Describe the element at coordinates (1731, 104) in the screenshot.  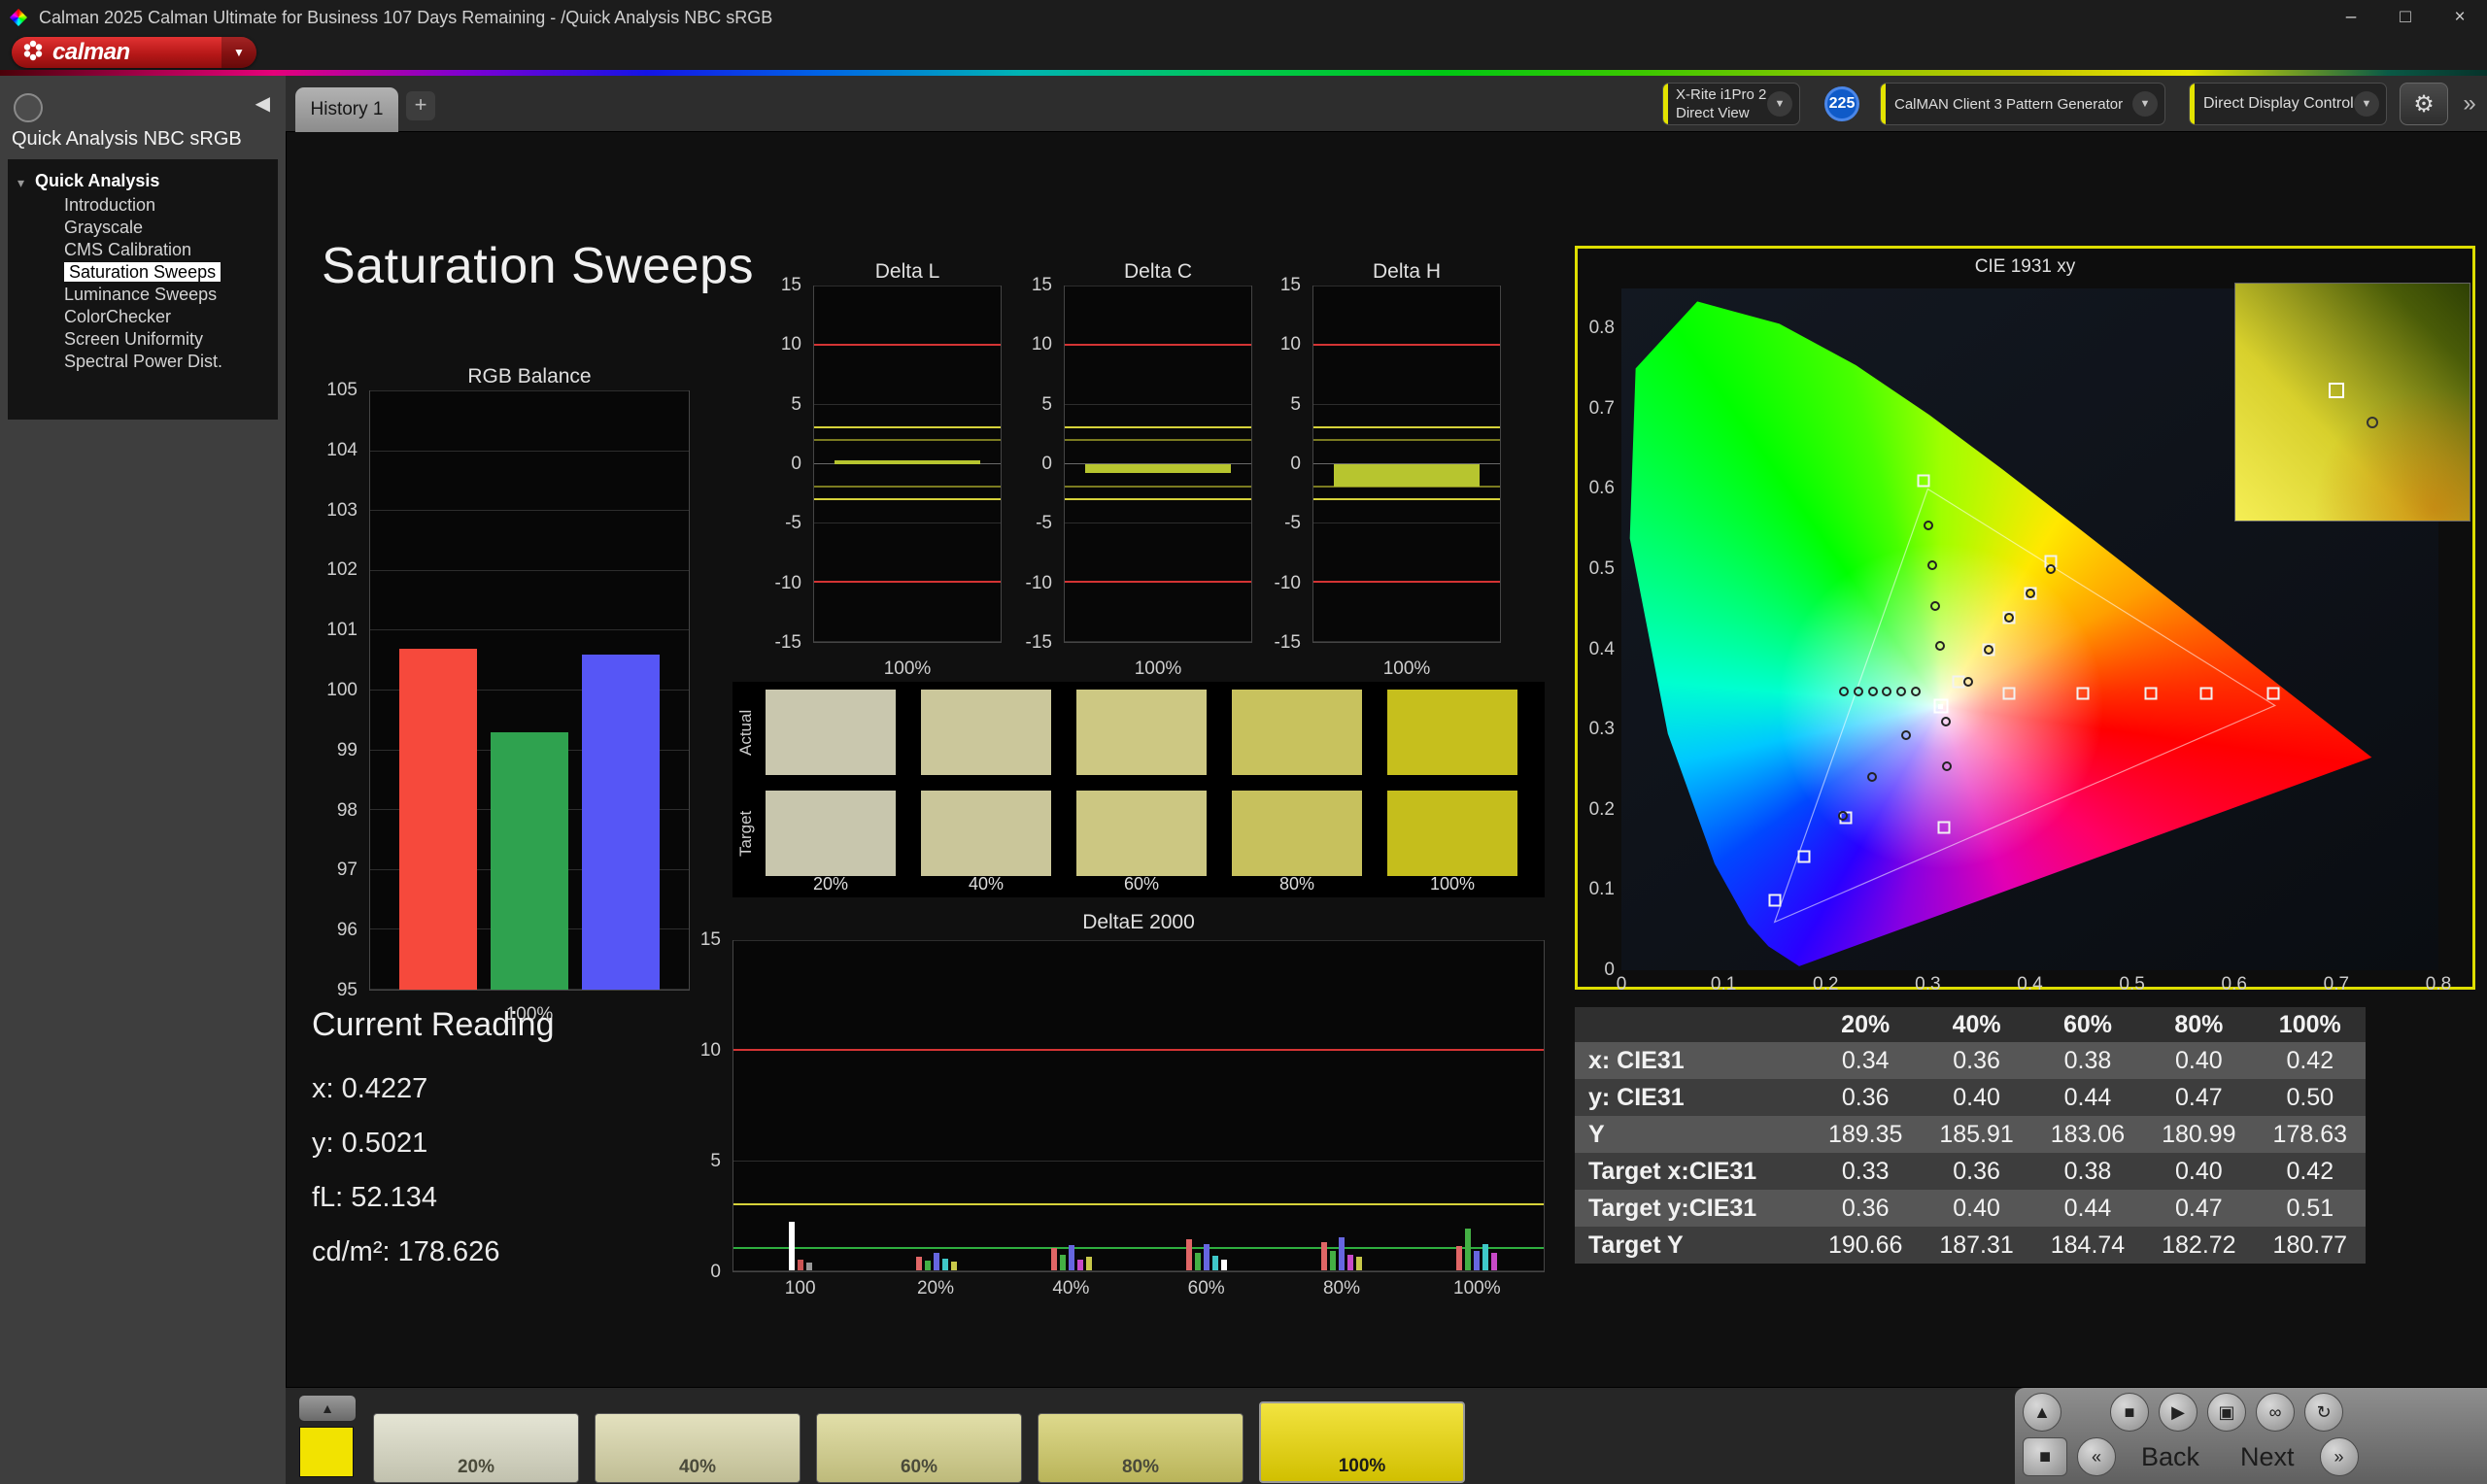
I see `meter-dropdown: X-Rite i1Pro 2 Direct View ▼` at that location.